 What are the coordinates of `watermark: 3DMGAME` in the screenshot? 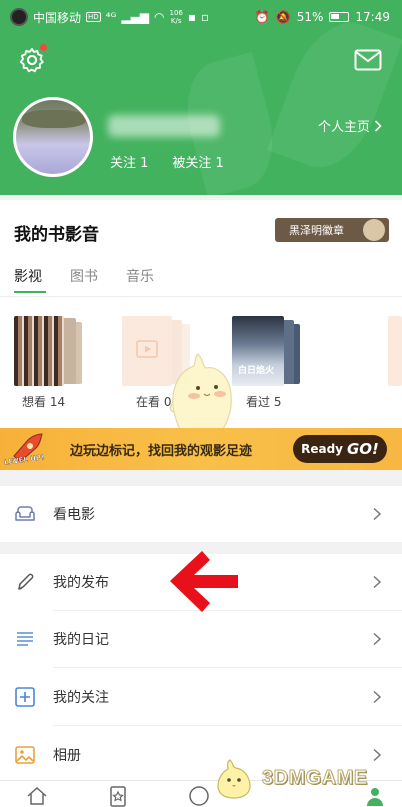 It's located at (290, 778).